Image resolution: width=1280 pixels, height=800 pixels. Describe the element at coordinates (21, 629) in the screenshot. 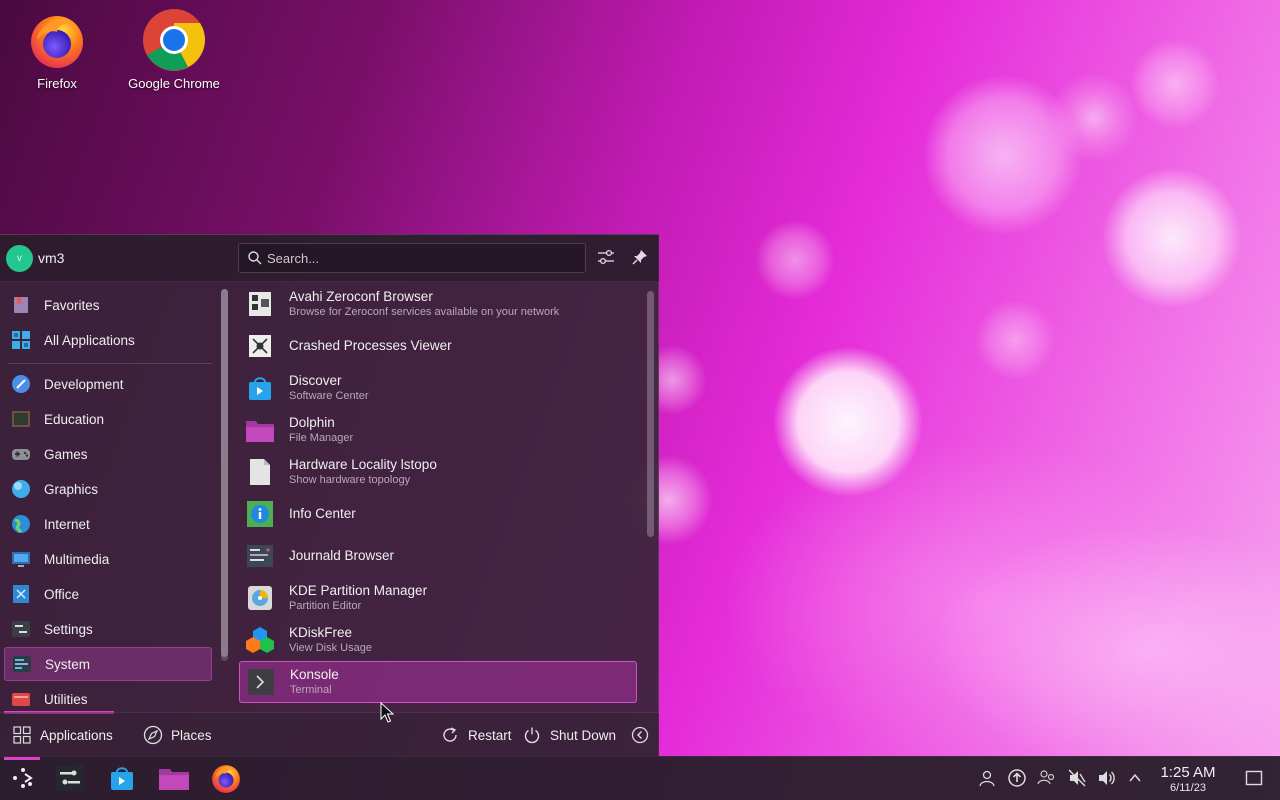

I see `settings-icon` at that location.